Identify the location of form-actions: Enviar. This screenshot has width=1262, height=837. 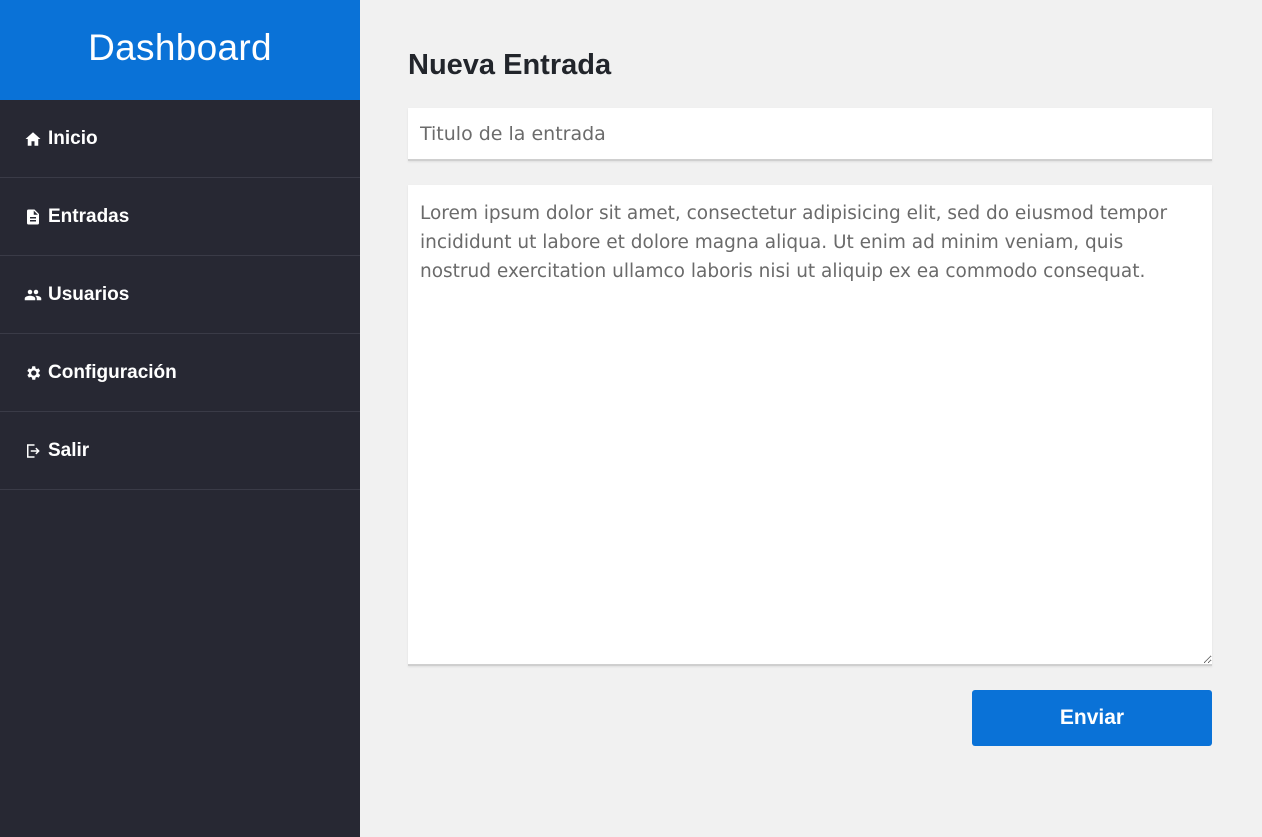
(810, 718).